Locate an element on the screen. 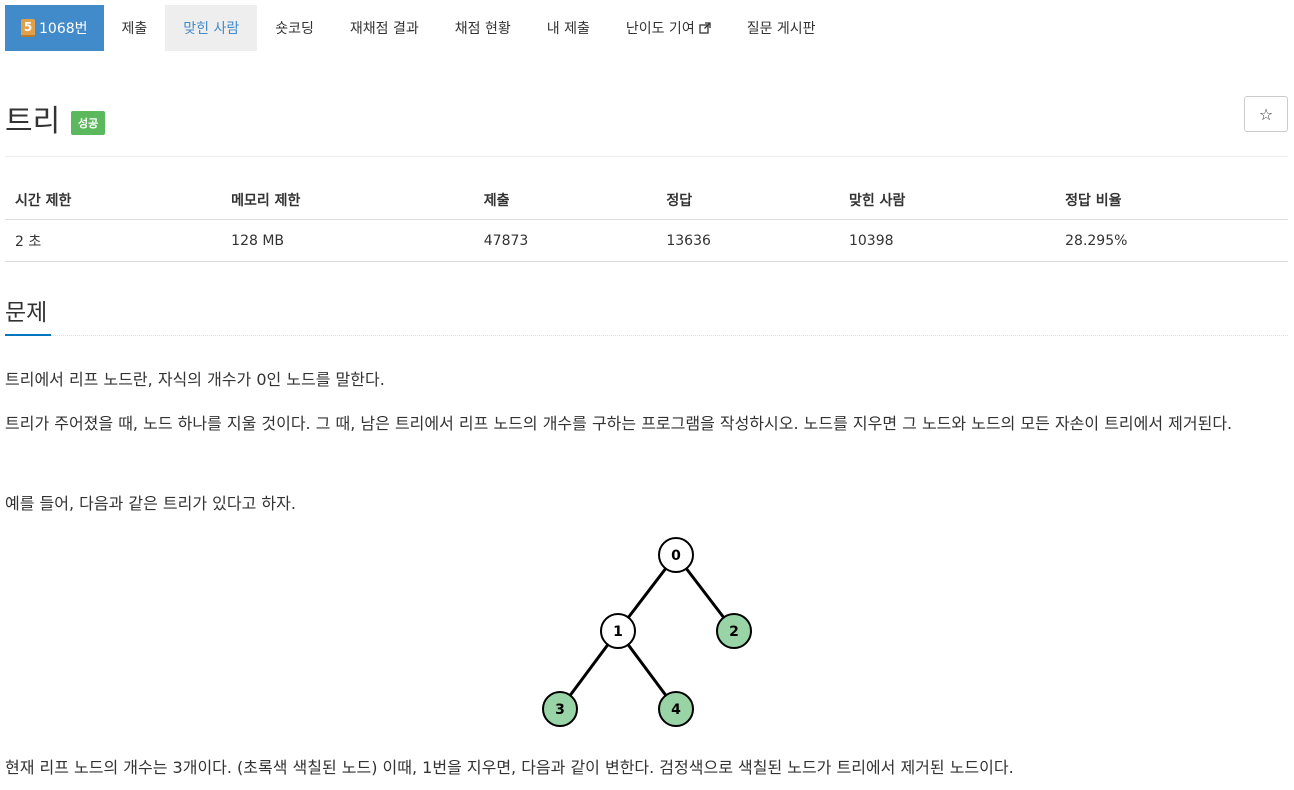 The width and height of the screenshot is (1294, 790). page-header: 트리 성공 ☆ is located at coordinates (646, 126).